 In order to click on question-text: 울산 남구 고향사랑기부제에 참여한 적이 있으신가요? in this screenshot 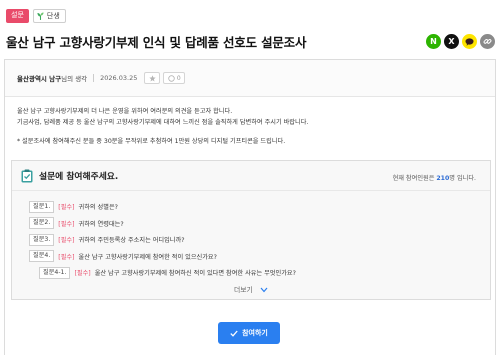, I will do `click(147, 257)`.